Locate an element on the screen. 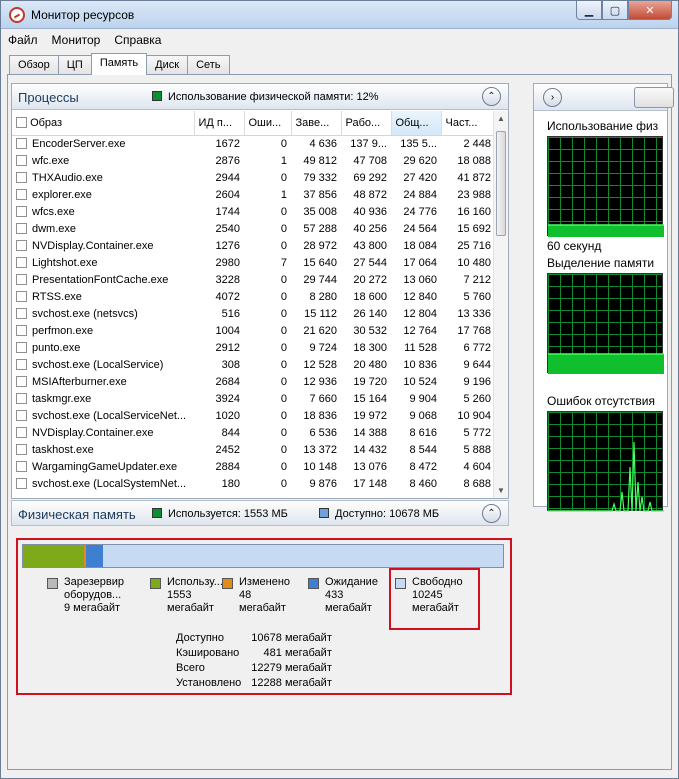 The width and height of the screenshot is (679, 779). scroll-up-icon: ▲ is located at coordinates (501, 118).